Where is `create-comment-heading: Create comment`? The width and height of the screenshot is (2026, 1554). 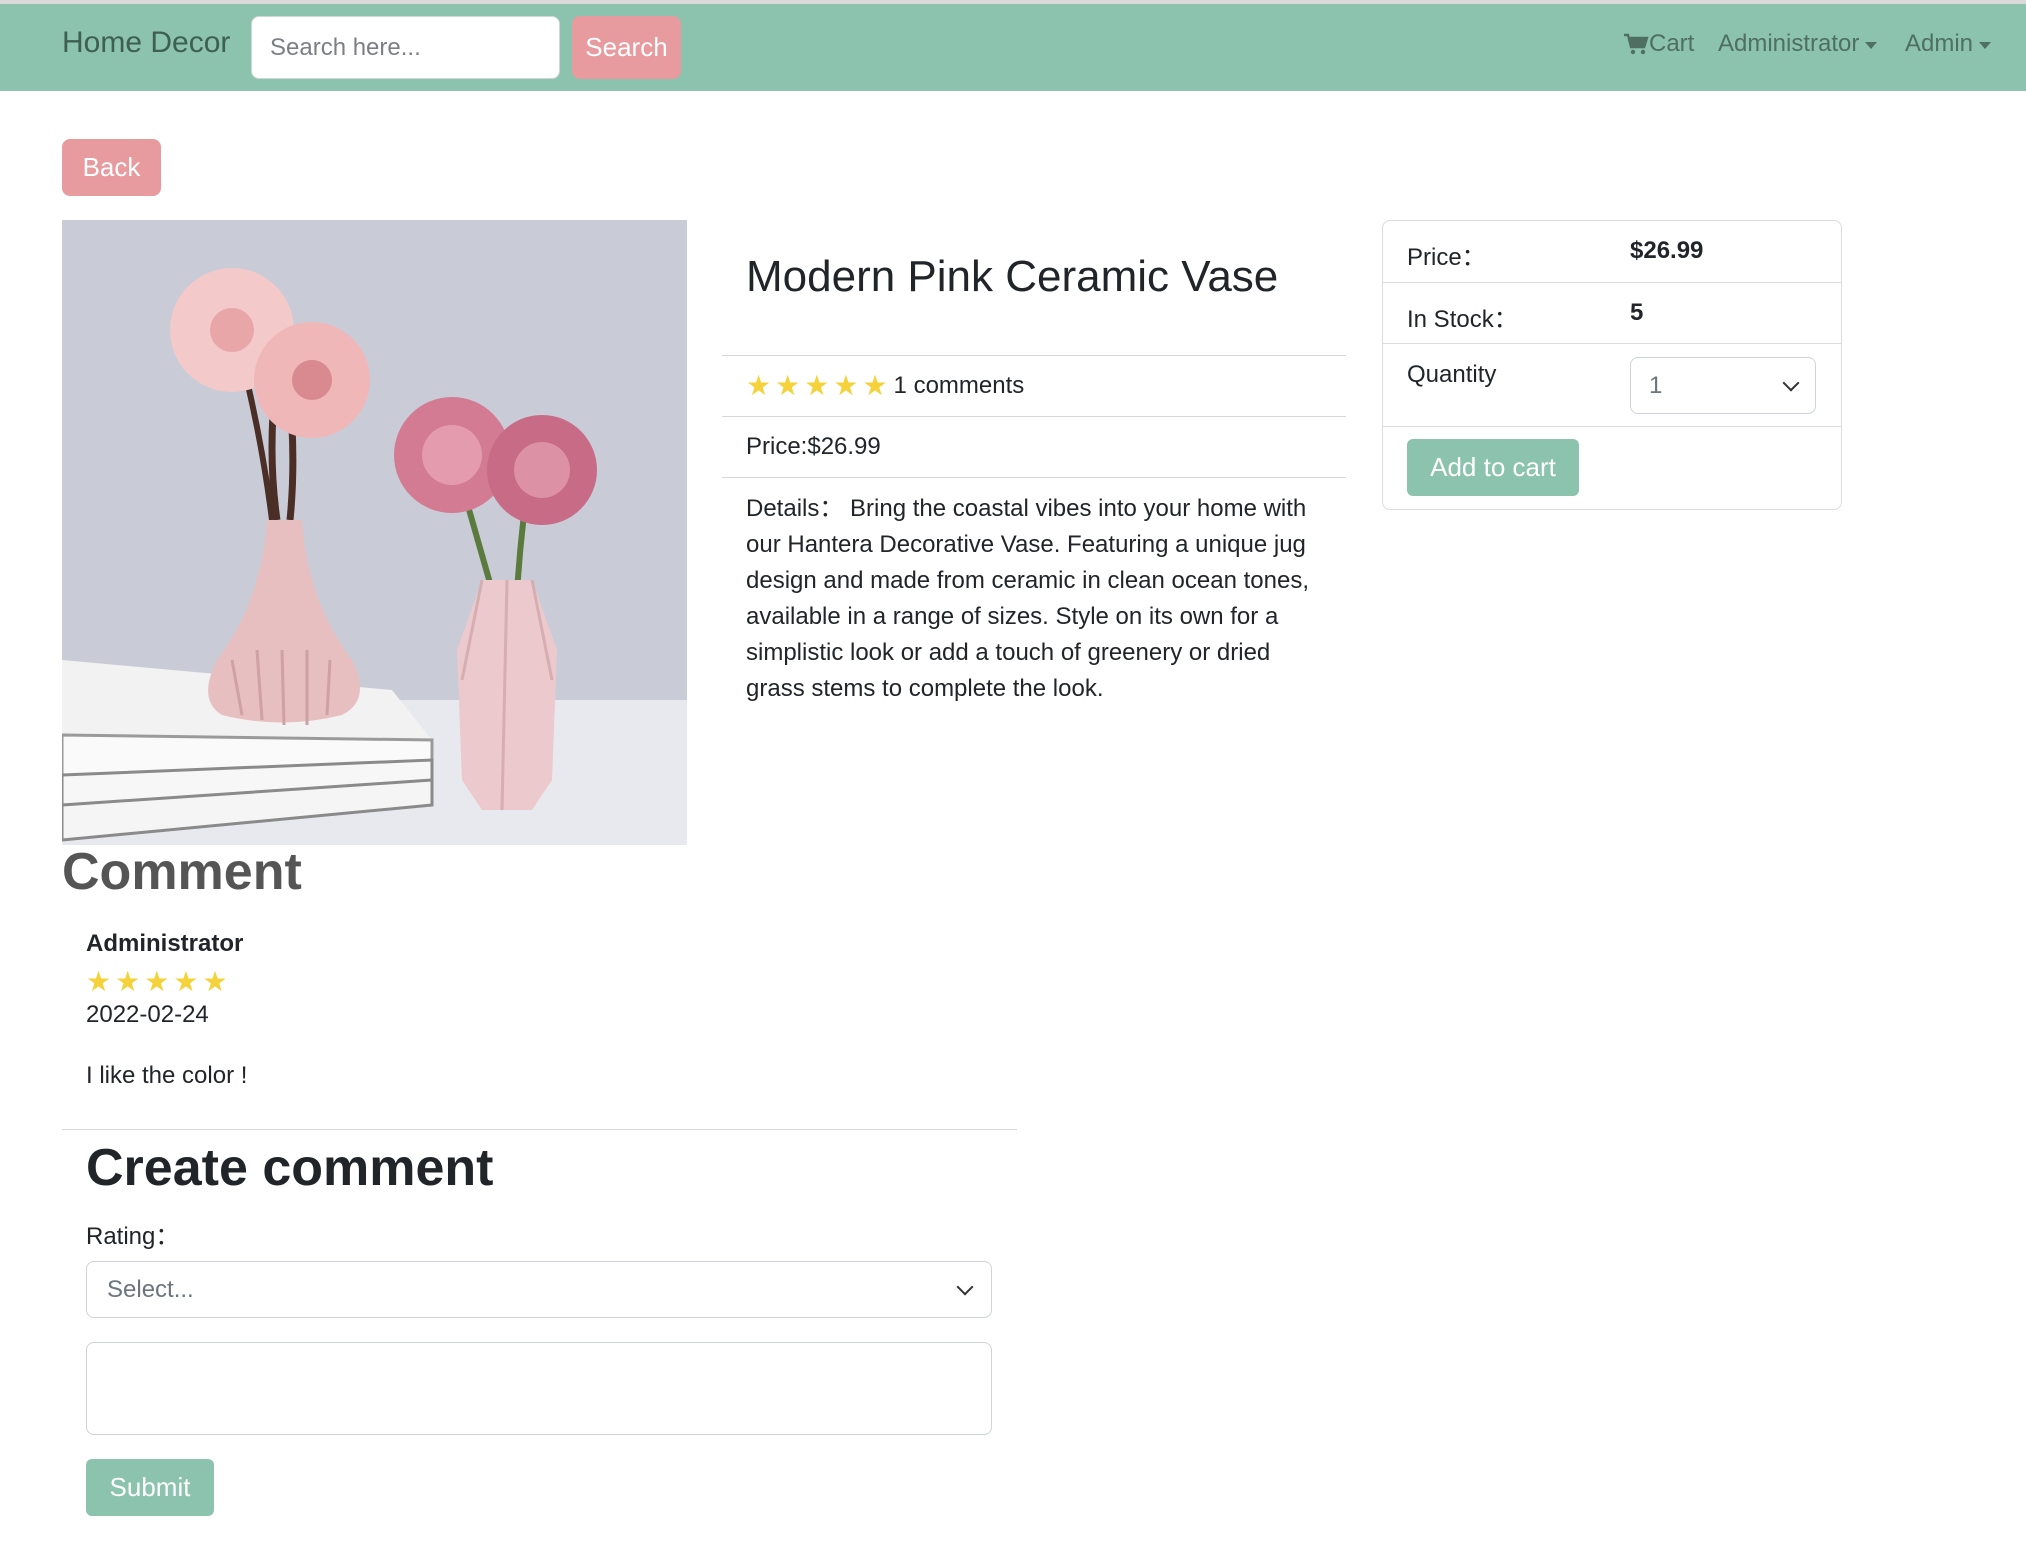 create-comment-heading: Create comment is located at coordinates (290, 1168).